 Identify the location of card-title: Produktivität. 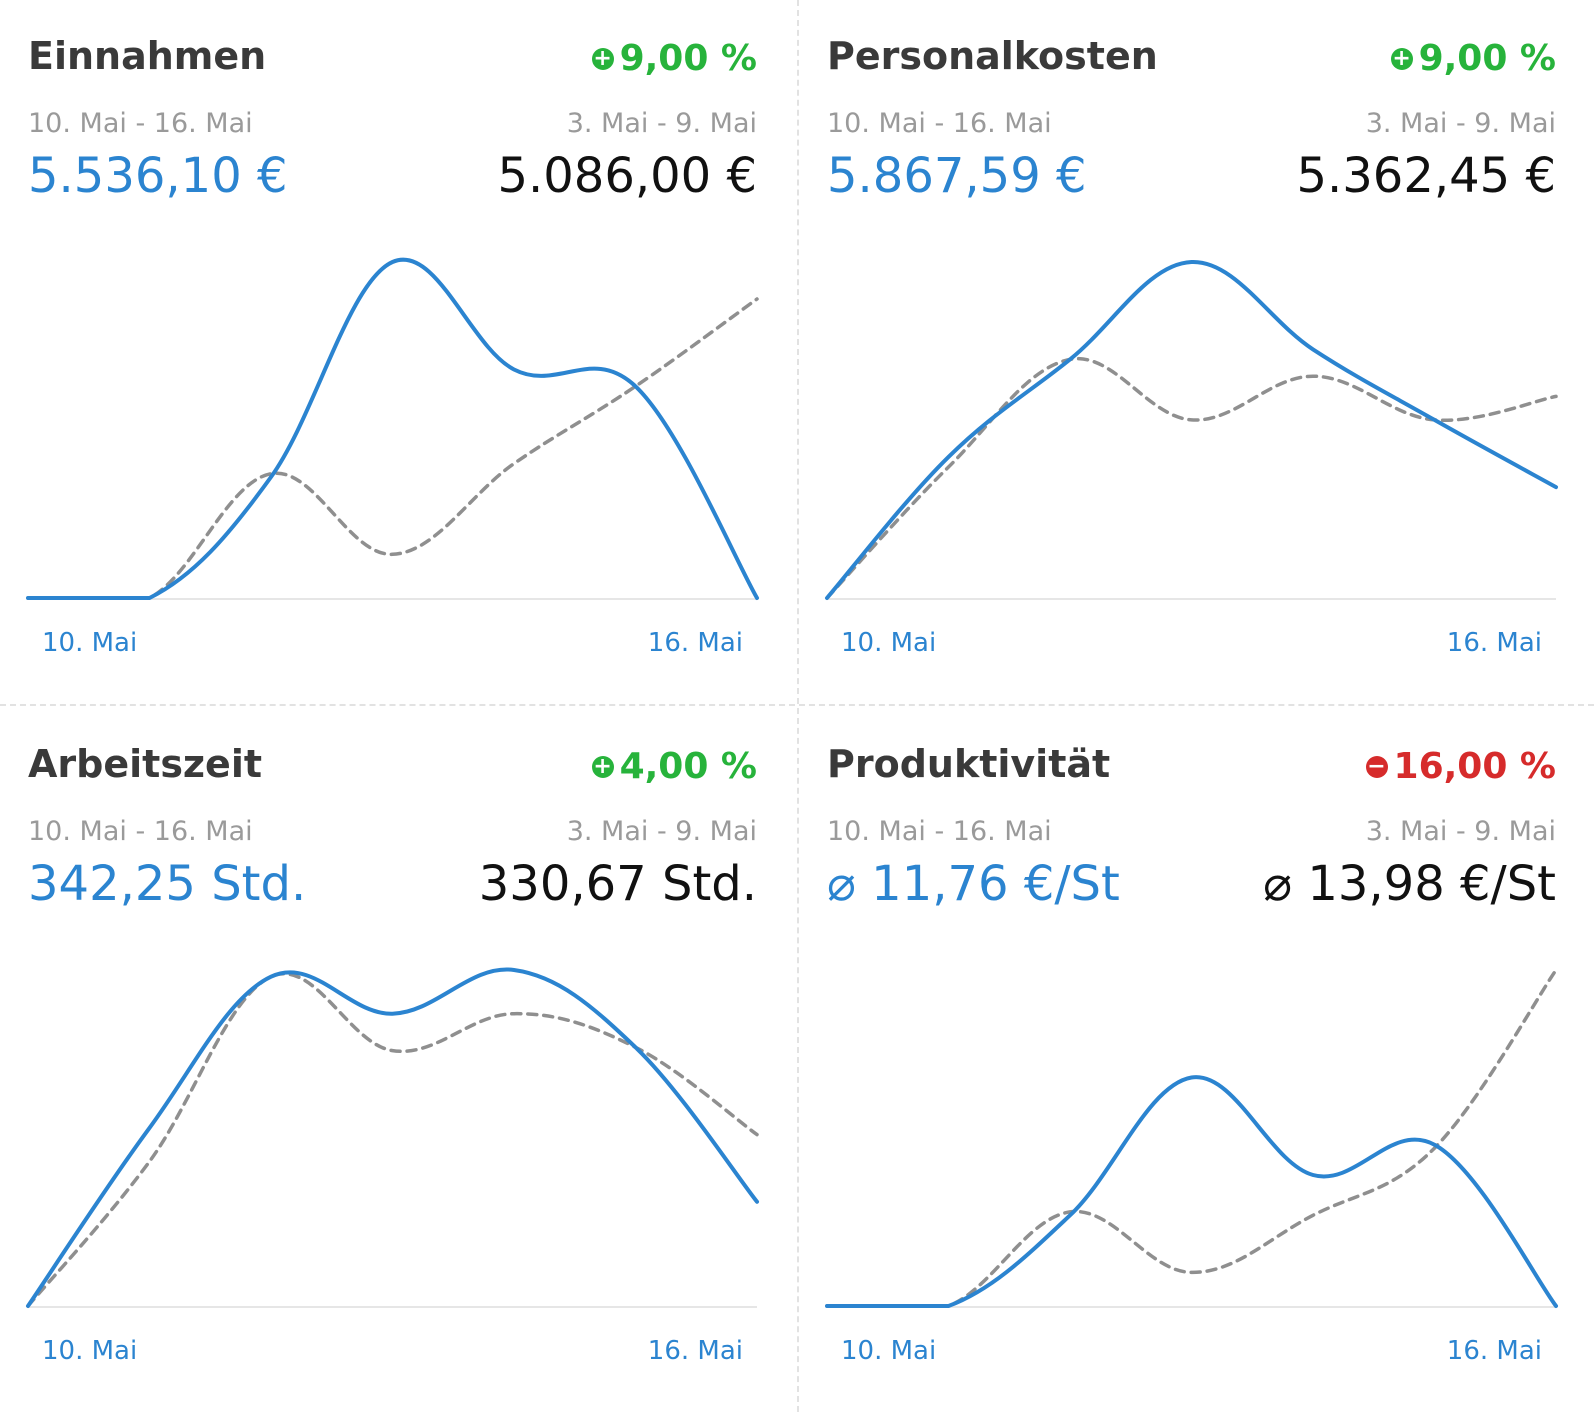
(969, 764).